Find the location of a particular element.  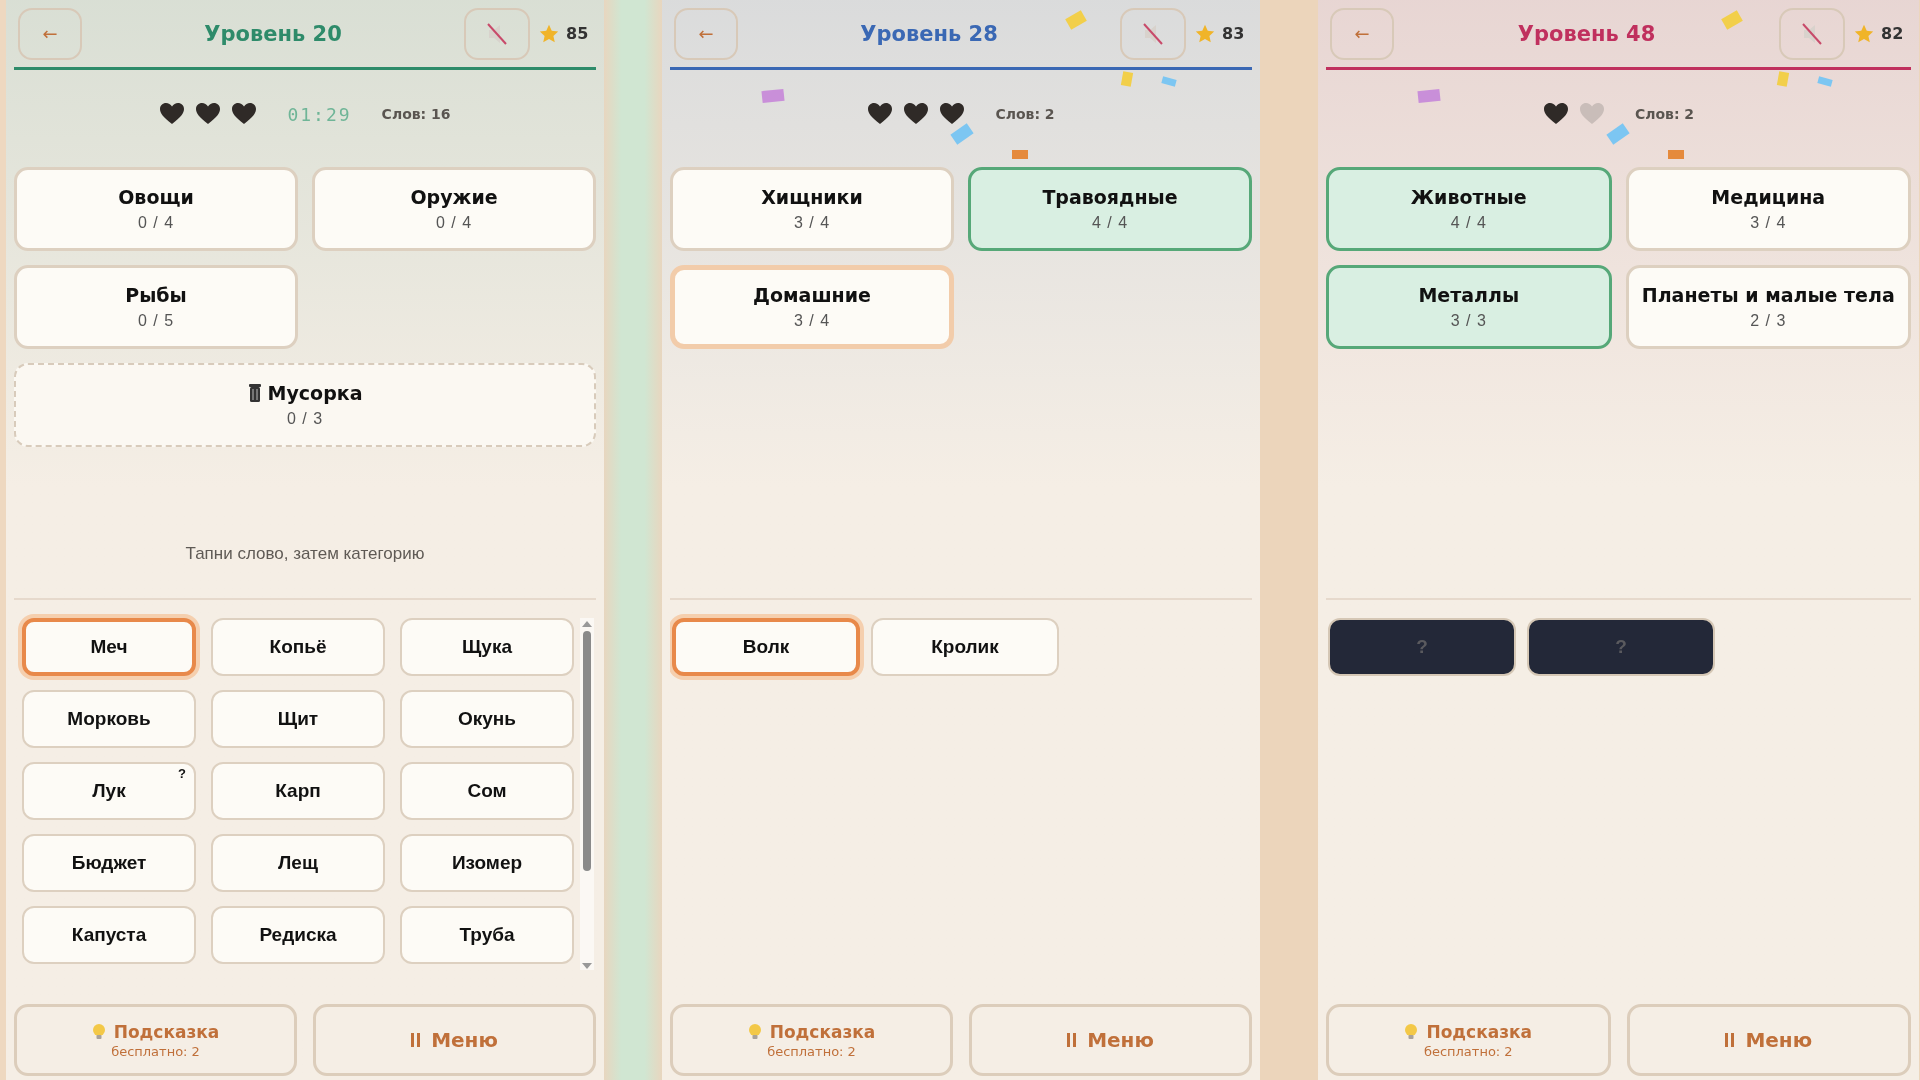

category-title: Хищники is located at coordinates (812, 197).